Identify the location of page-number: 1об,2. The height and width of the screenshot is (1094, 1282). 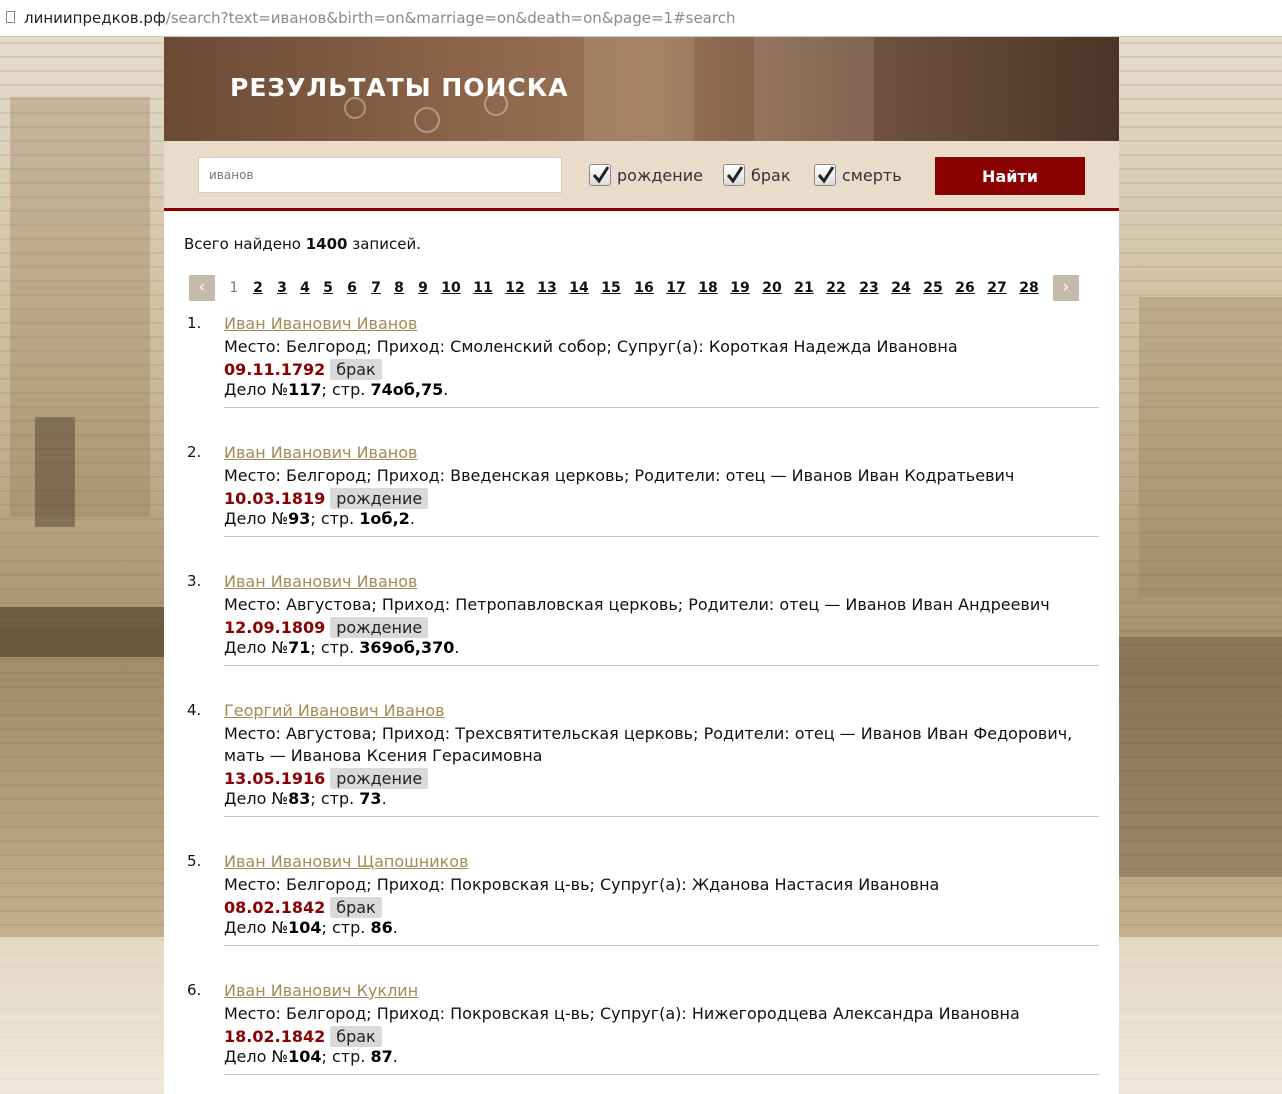
(384, 518).